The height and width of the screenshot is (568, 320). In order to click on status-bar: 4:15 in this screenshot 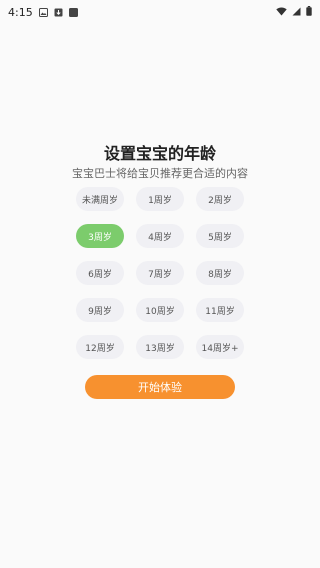, I will do `click(160, 12)`.